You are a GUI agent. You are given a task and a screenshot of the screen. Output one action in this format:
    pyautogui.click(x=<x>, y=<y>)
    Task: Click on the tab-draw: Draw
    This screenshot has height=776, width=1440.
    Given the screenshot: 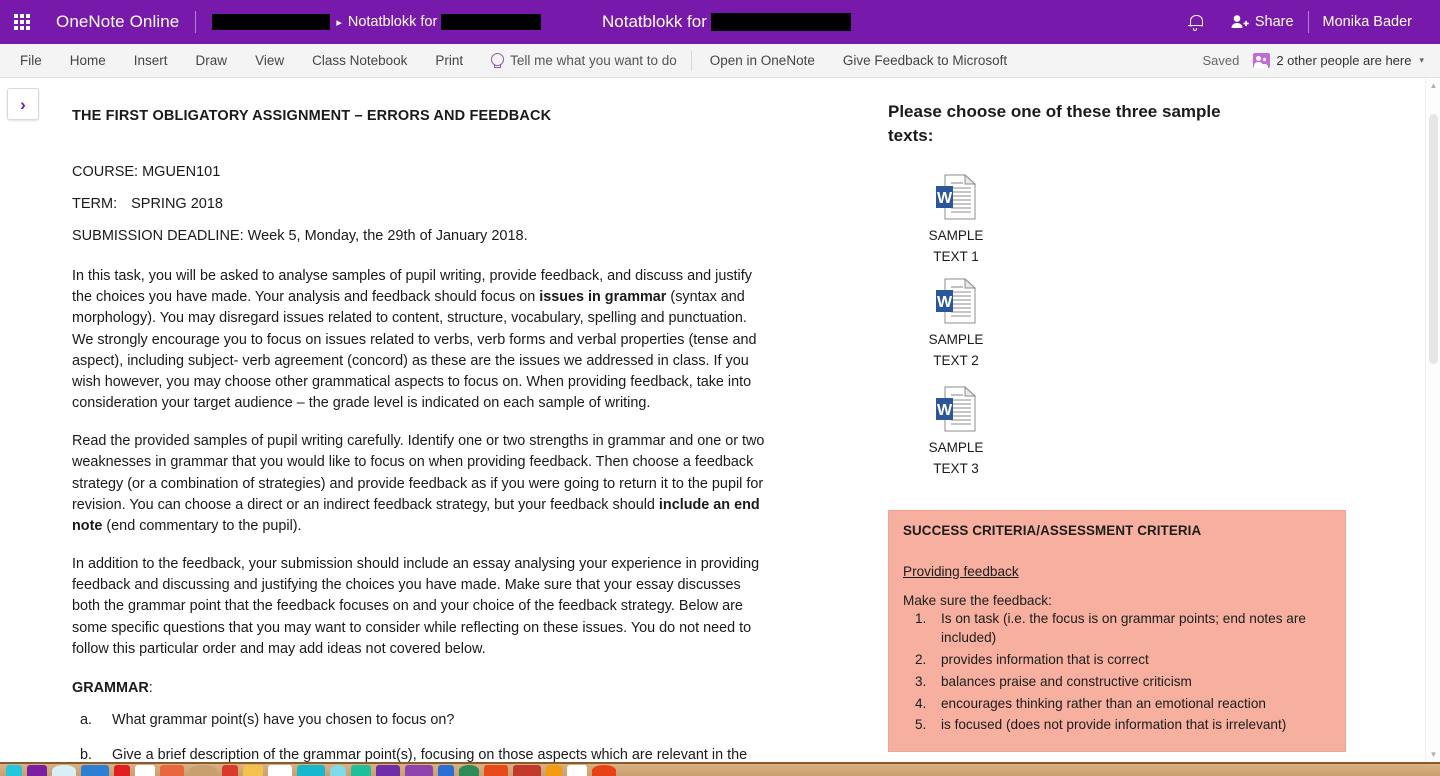 What is the action you would take?
    pyautogui.click(x=212, y=60)
    